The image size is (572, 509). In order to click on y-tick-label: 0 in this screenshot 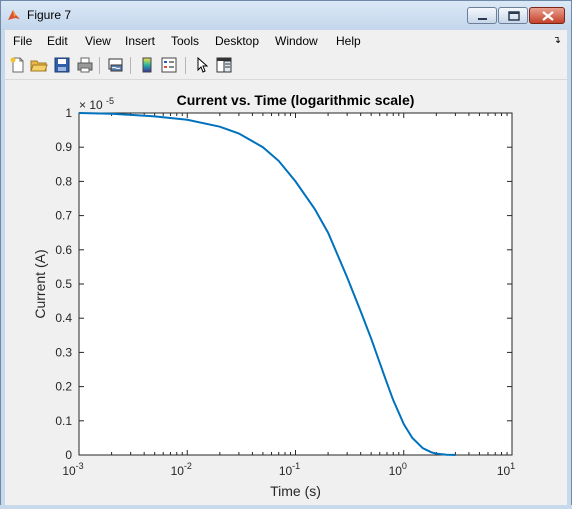, I will do `click(68, 455)`.